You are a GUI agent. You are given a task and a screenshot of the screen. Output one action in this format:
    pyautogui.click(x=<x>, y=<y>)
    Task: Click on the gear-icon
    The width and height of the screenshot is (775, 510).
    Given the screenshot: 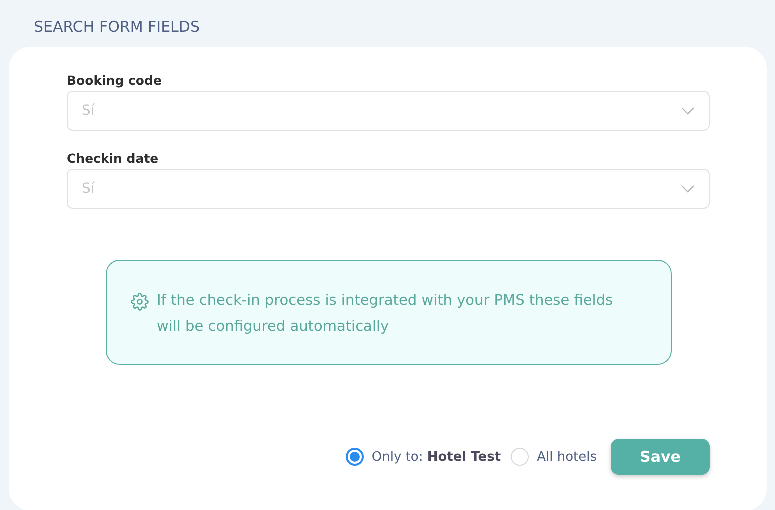 What is the action you would take?
    pyautogui.click(x=140, y=302)
    